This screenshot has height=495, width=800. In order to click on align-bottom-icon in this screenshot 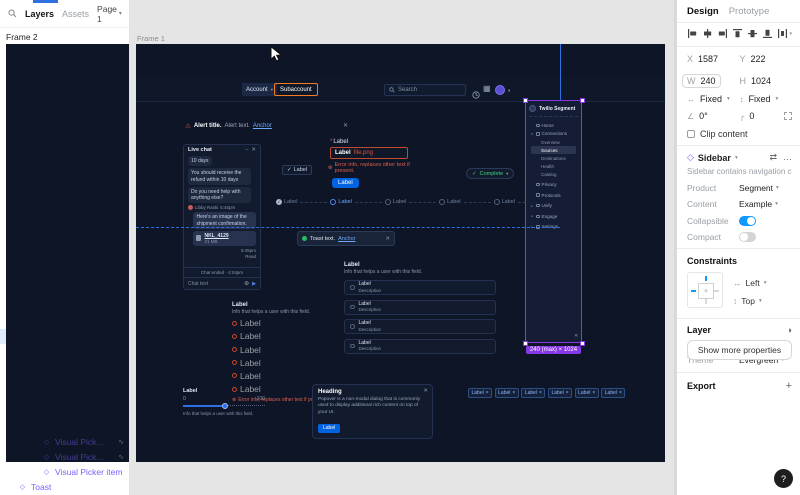, I will do `click(767, 33)`.